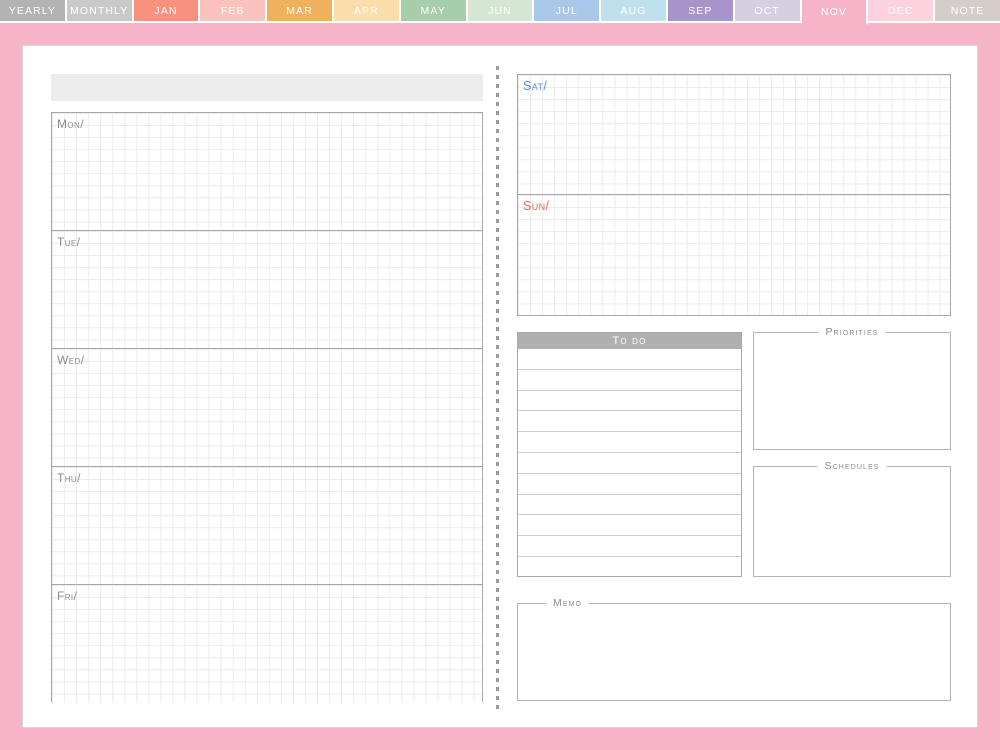 The width and height of the screenshot is (1000, 750). Describe the element at coordinates (67, 596) in the screenshot. I see `day-label: Fri/` at that location.